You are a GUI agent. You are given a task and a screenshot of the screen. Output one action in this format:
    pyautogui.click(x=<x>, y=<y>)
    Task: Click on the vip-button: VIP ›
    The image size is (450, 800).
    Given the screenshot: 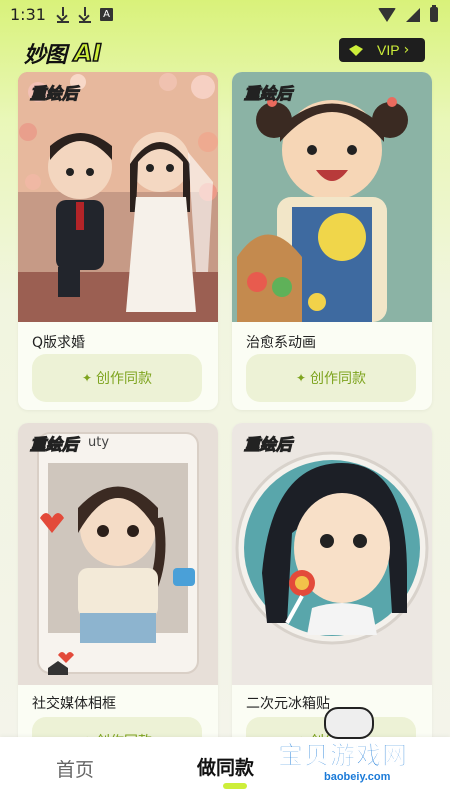 What is the action you would take?
    pyautogui.click(x=382, y=50)
    